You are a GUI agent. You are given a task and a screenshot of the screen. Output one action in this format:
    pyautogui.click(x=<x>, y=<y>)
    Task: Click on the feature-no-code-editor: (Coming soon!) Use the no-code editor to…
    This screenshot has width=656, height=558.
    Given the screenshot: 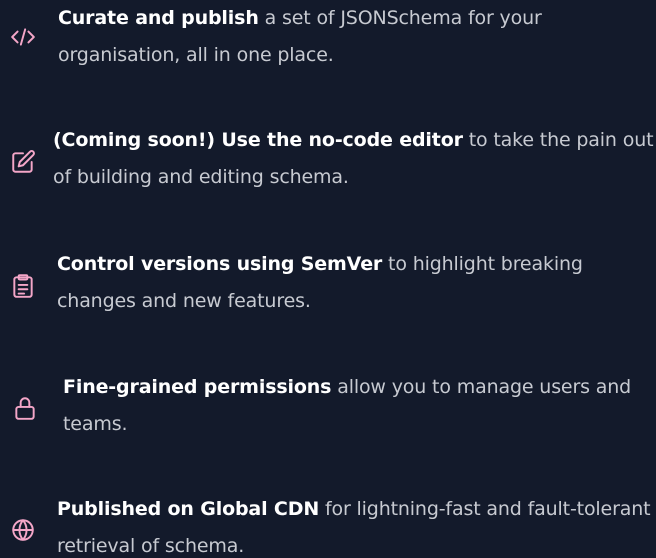 What is the action you would take?
    pyautogui.click(x=328, y=162)
    